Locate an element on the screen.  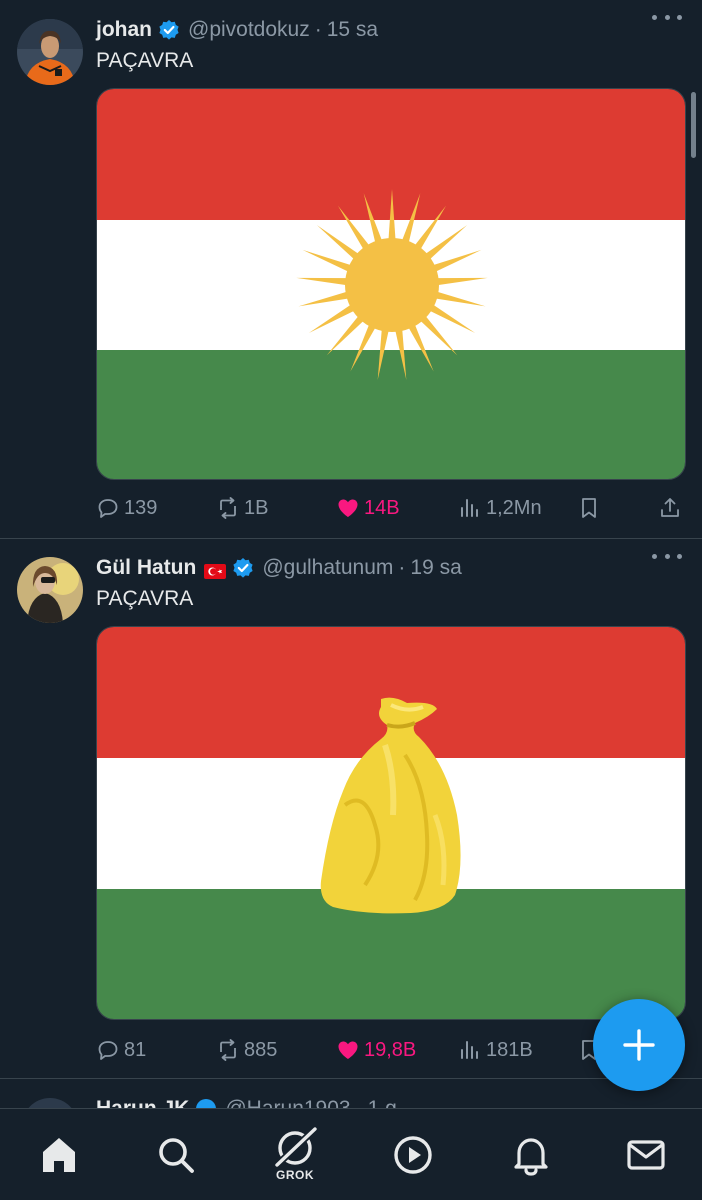
grok-label: GROK is located at coordinates (295, 1175).